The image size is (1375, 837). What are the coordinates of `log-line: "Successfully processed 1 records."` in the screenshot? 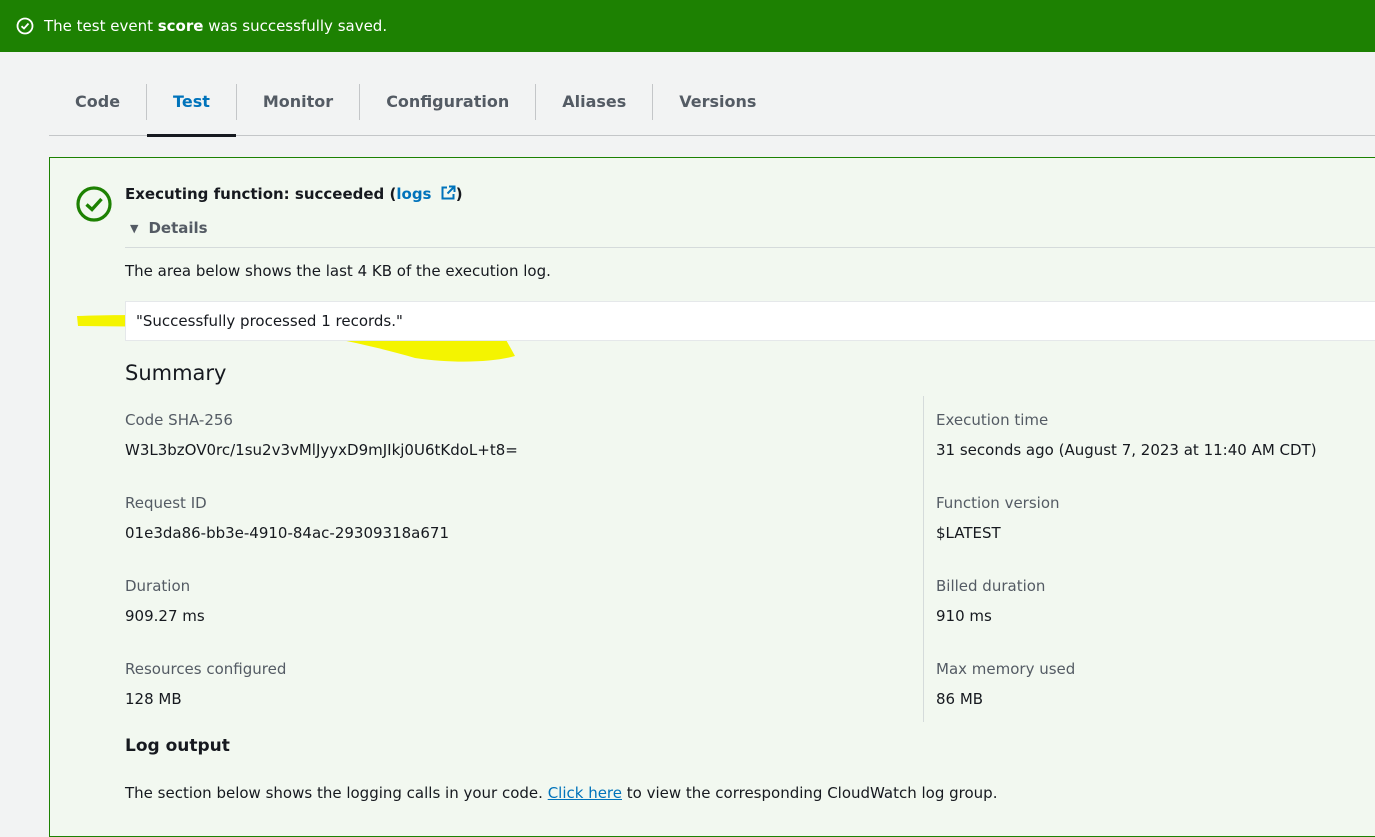 It's located at (269, 321).